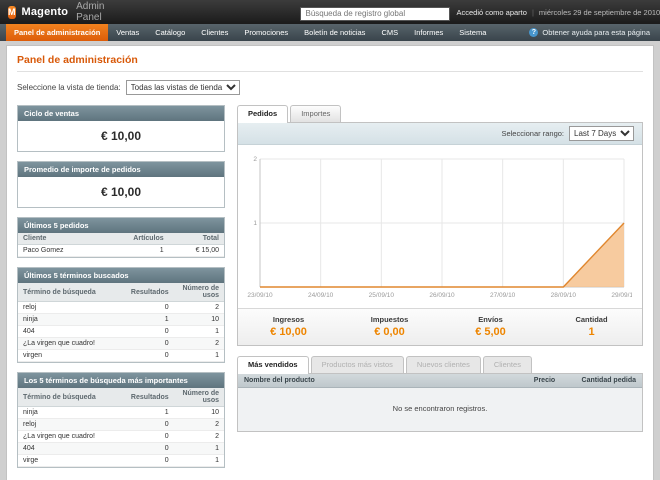  Describe the element at coordinates (382, 295) in the screenshot. I see `svg-text: 25/09/10` at that location.